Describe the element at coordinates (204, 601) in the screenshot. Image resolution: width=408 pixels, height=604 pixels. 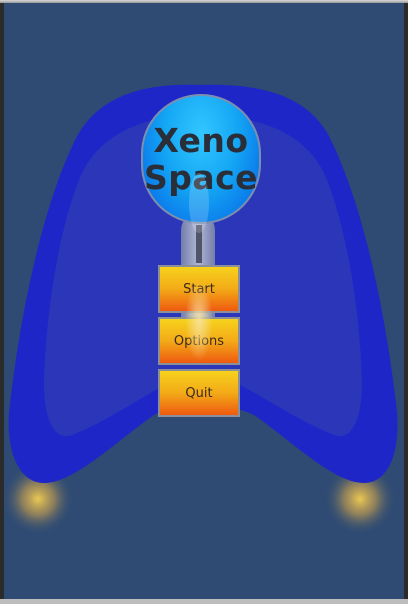
I see `window-bottom-edge` at that location.